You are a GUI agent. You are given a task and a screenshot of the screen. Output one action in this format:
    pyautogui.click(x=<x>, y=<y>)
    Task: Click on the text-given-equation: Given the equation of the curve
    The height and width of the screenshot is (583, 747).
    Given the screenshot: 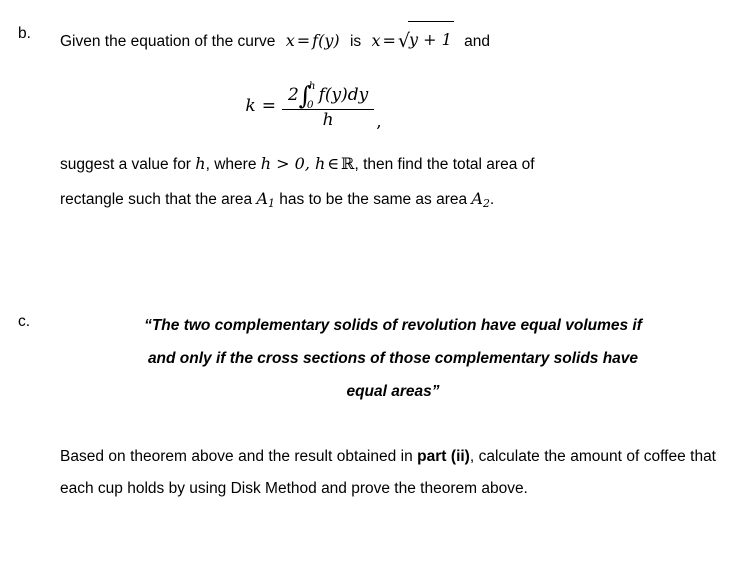 What is the action you would take?
    pyautogui.click(x=168, y=41)
    